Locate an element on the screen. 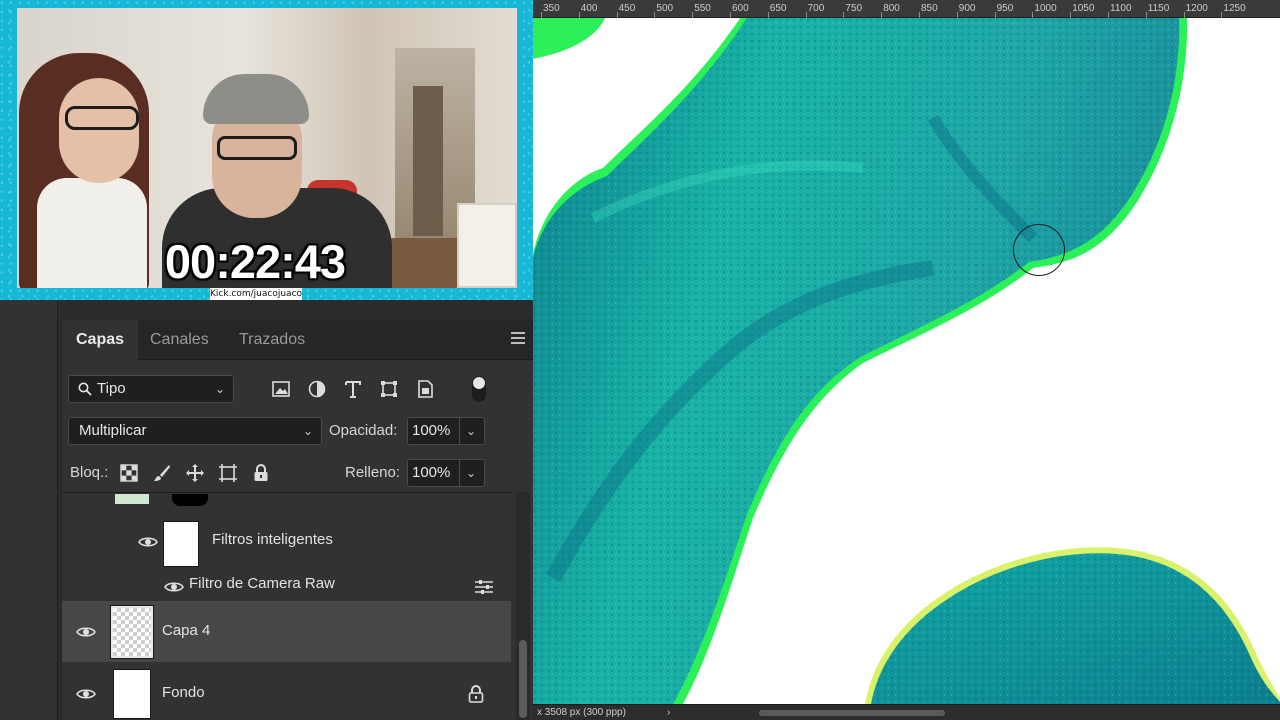 This screenshot has width=1280, height=720. ruler-label: 950 is located at coordinates (1005, 8).